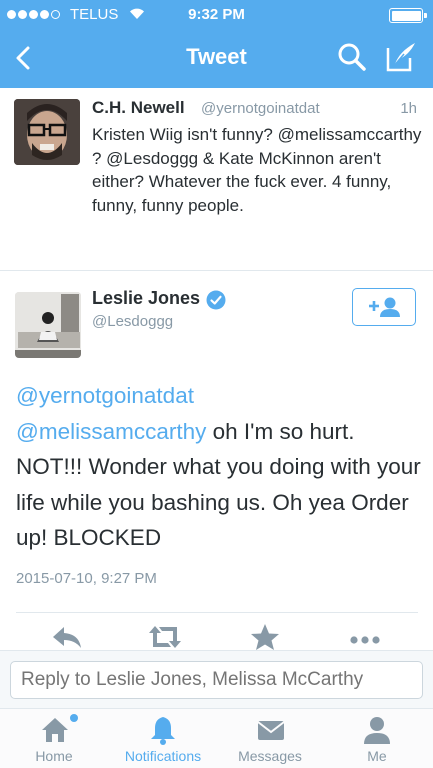 The width and height of the screenshot is (433, 768). What do you see at coordinates (163, 756) in the screenshot?
I see `tab-label: Notifications` at bounding box center [163, 756].